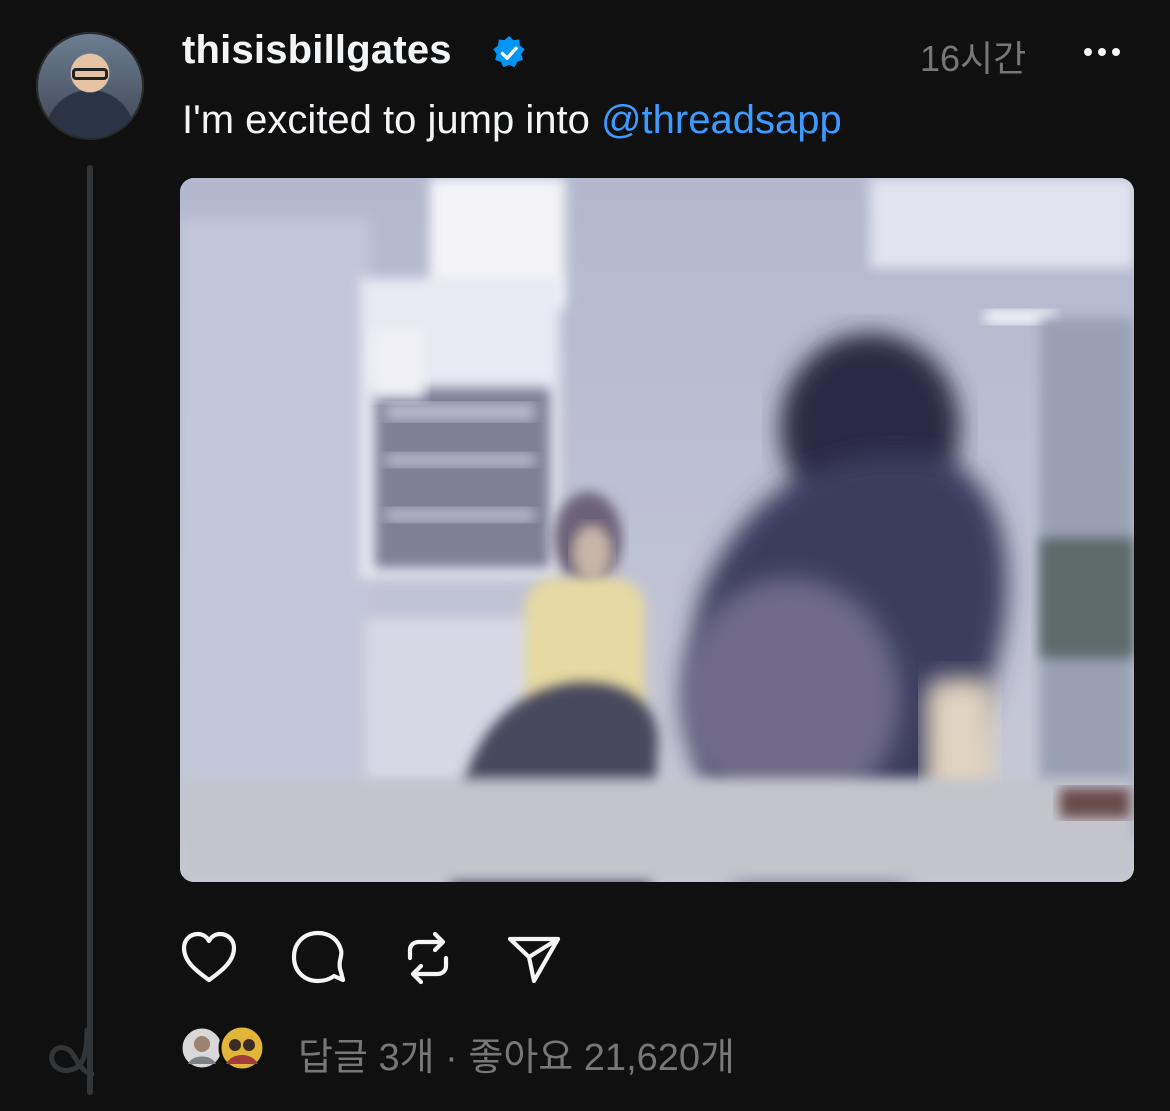 Image resolution: width=1170 pixels, height=1111 pixels. Describe the element at coordinates (391, 120) in the screenshot. I see `post-text-body: I'm excited to jump into` at that location.